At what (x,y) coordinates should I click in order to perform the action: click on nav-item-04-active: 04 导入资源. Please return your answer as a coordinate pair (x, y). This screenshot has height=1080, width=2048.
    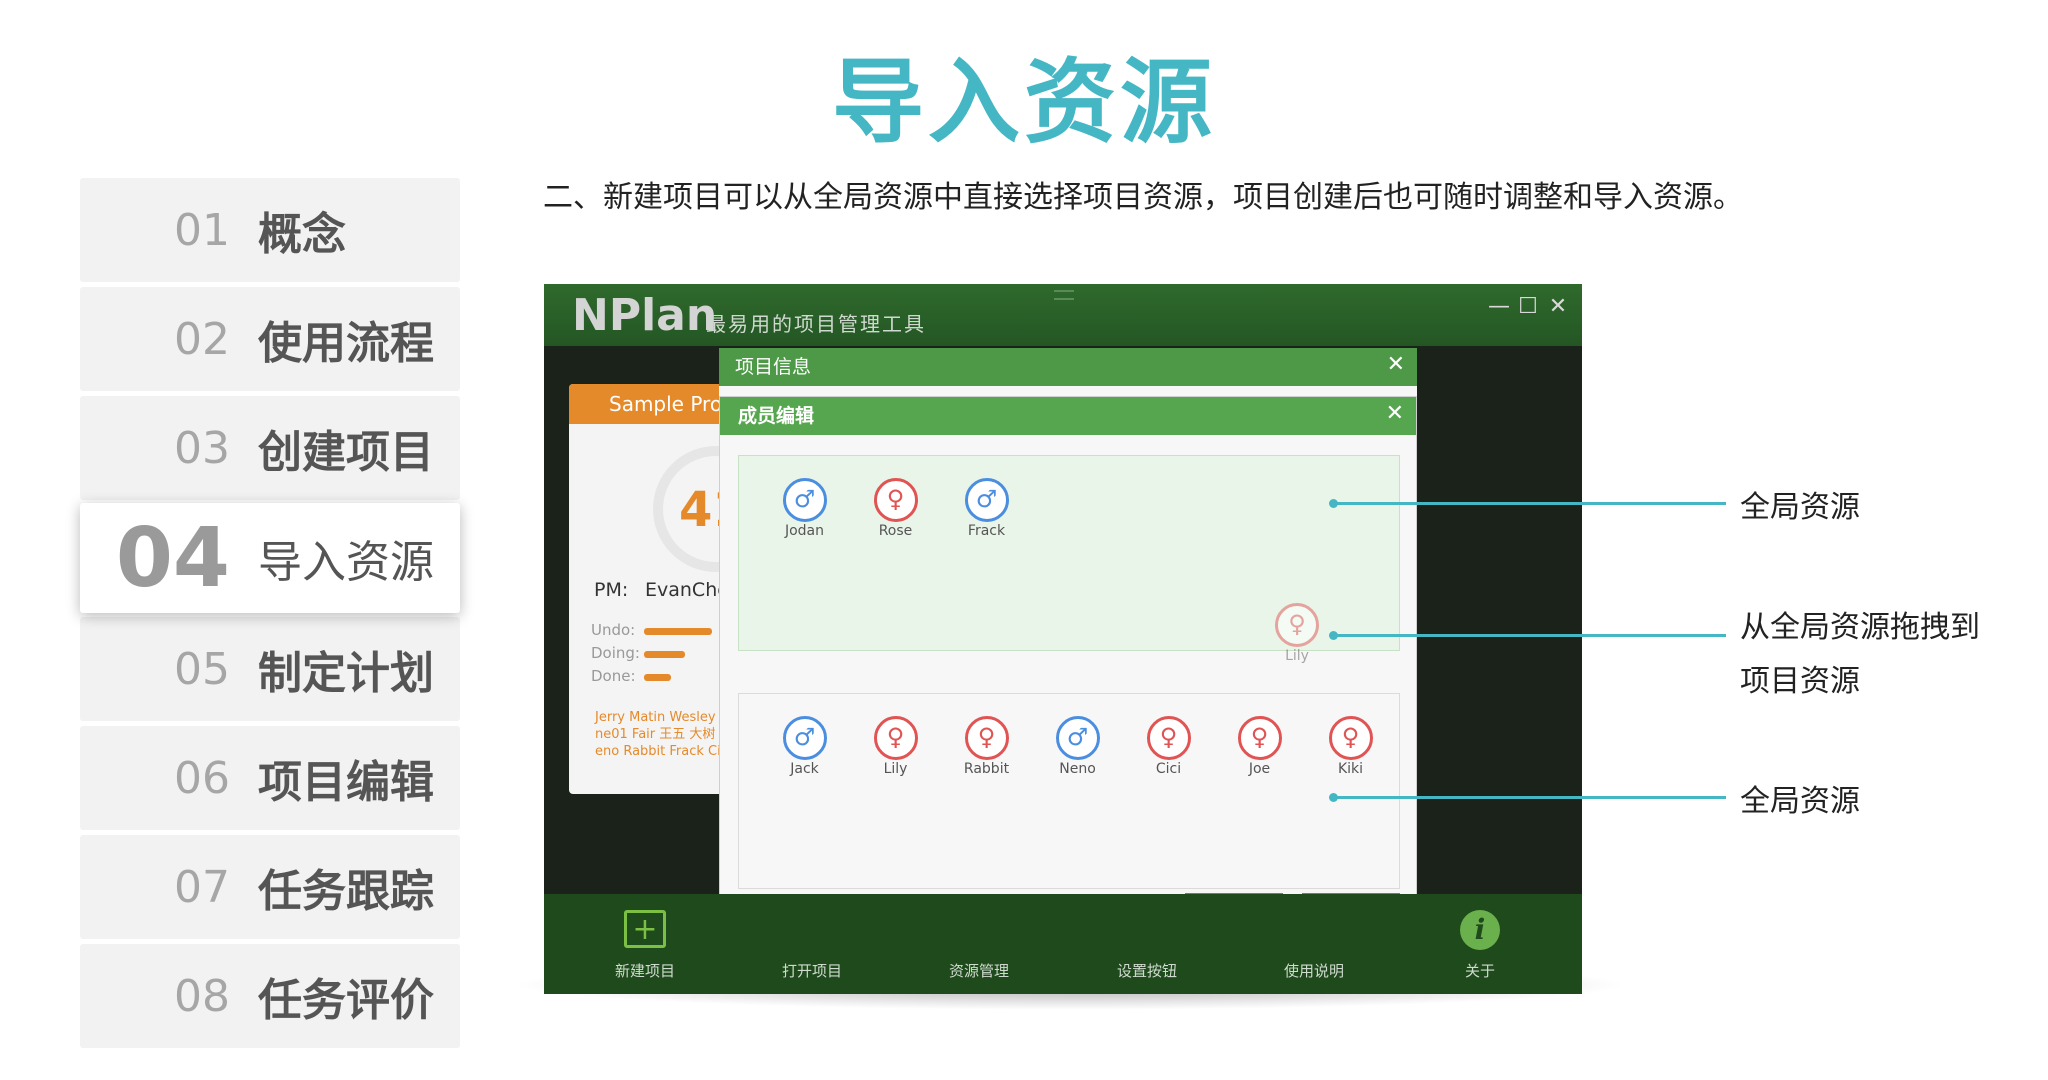
    Looking at the image, I should click on (270, 558).